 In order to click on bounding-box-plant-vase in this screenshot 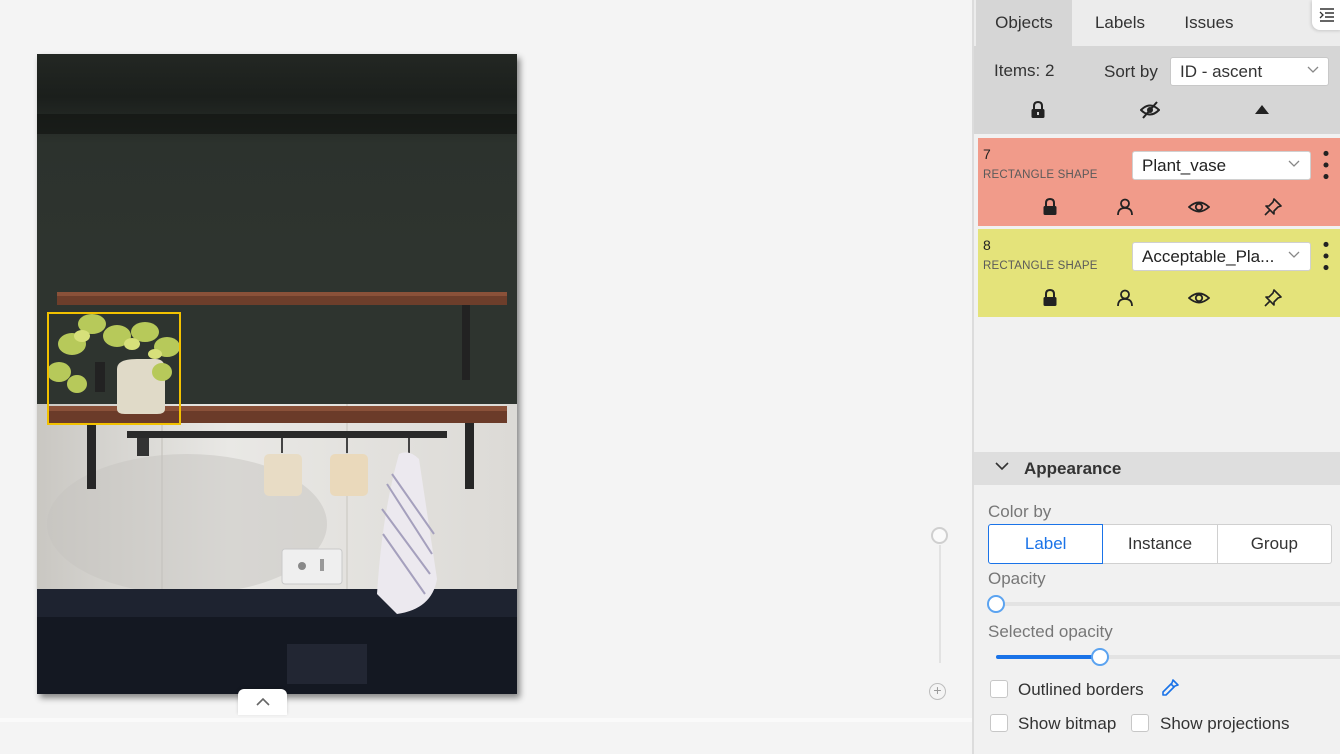, I will do `click(114, 368)`.